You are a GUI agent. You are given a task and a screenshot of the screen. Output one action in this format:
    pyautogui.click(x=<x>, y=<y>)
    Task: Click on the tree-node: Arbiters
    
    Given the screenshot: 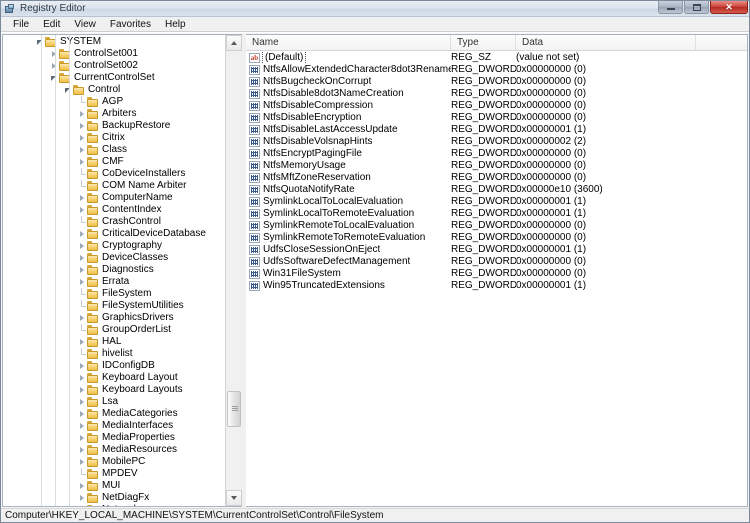 What is the action you would take?
    pyautogui.click(x=114, y=114)
    